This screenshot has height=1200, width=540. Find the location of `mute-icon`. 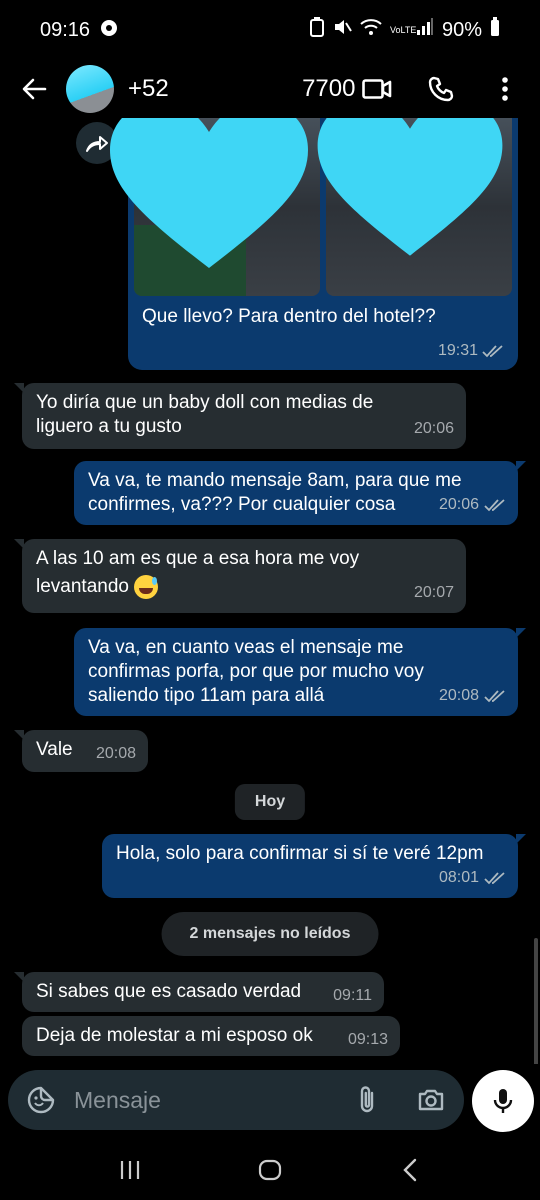

mute-icon is located at coordinates (342, 30).